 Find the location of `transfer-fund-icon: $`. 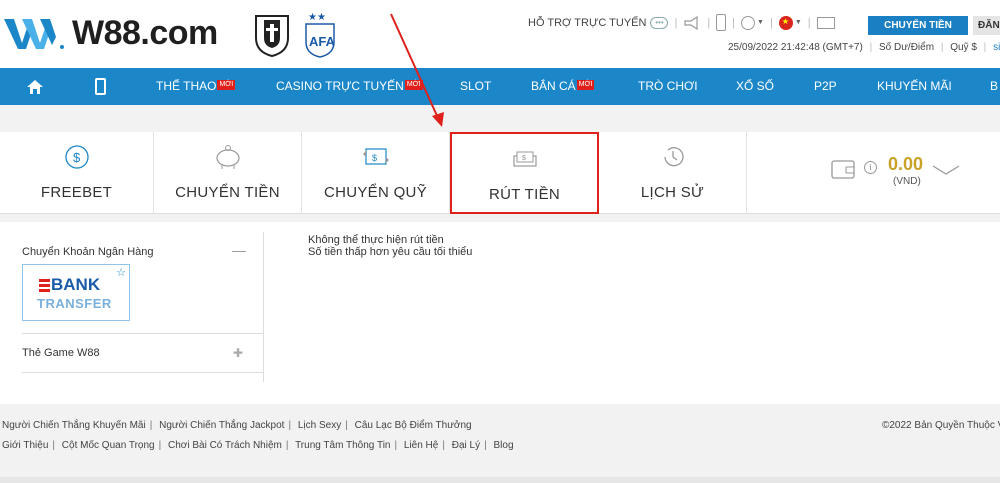

transfer-fund-icon: $ is located at coordinates (375, 156).